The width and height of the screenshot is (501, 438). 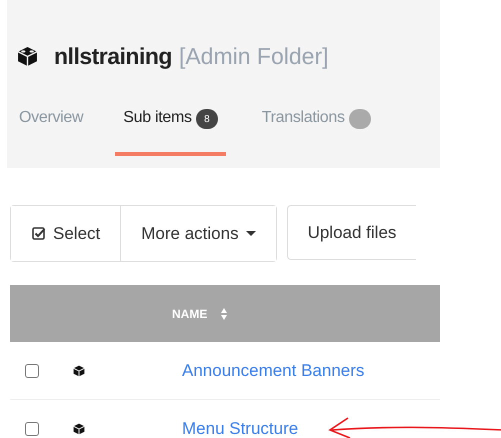 What do you see at coordinates (224, 314) in the screenshot?
I see `sort-icon` at bounding box center [224, 314].